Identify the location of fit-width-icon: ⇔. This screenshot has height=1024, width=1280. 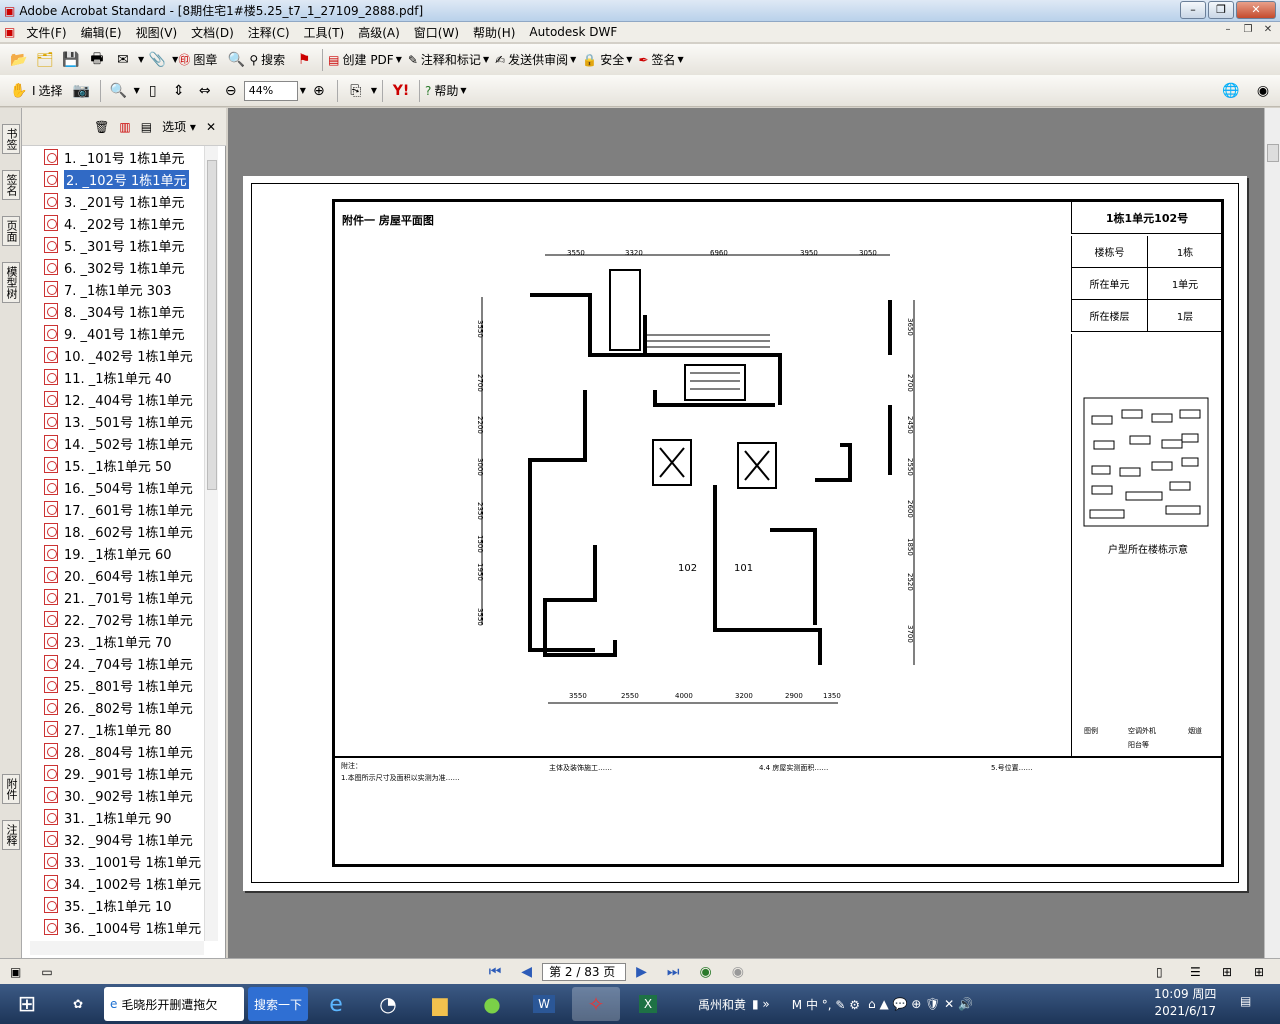
(205, 91).